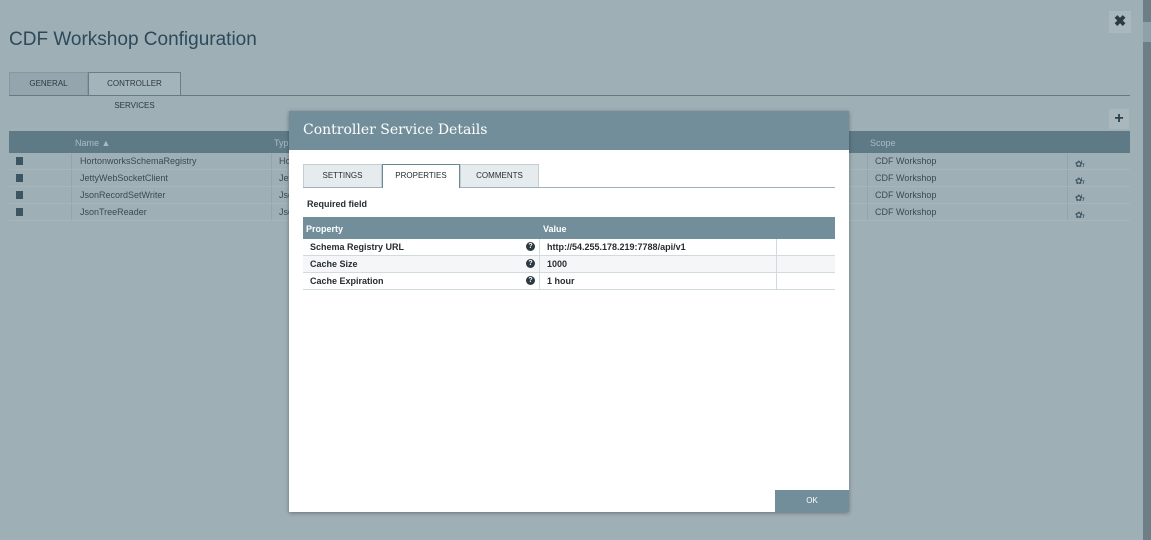 The height and width of the screenshot is (540, 1151). I want to click on column-header-type: Typ, so click(281, 143).